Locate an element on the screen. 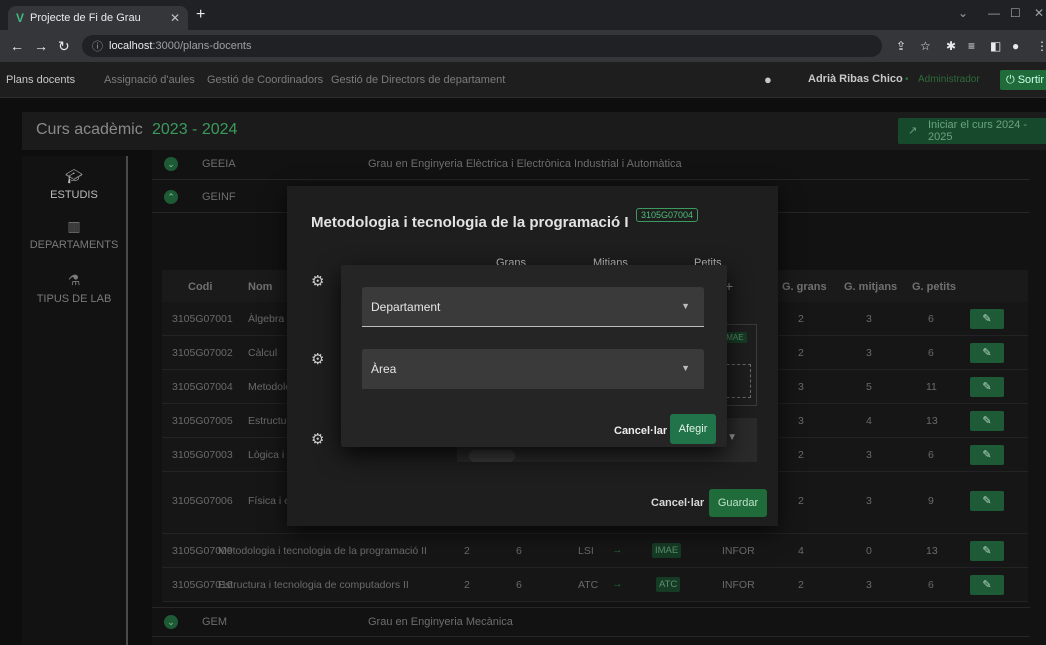 Image resolution: width=1046 pixels, height=645 pixels. cell-gmitjans: 5 is located at coordinates (869, 387).